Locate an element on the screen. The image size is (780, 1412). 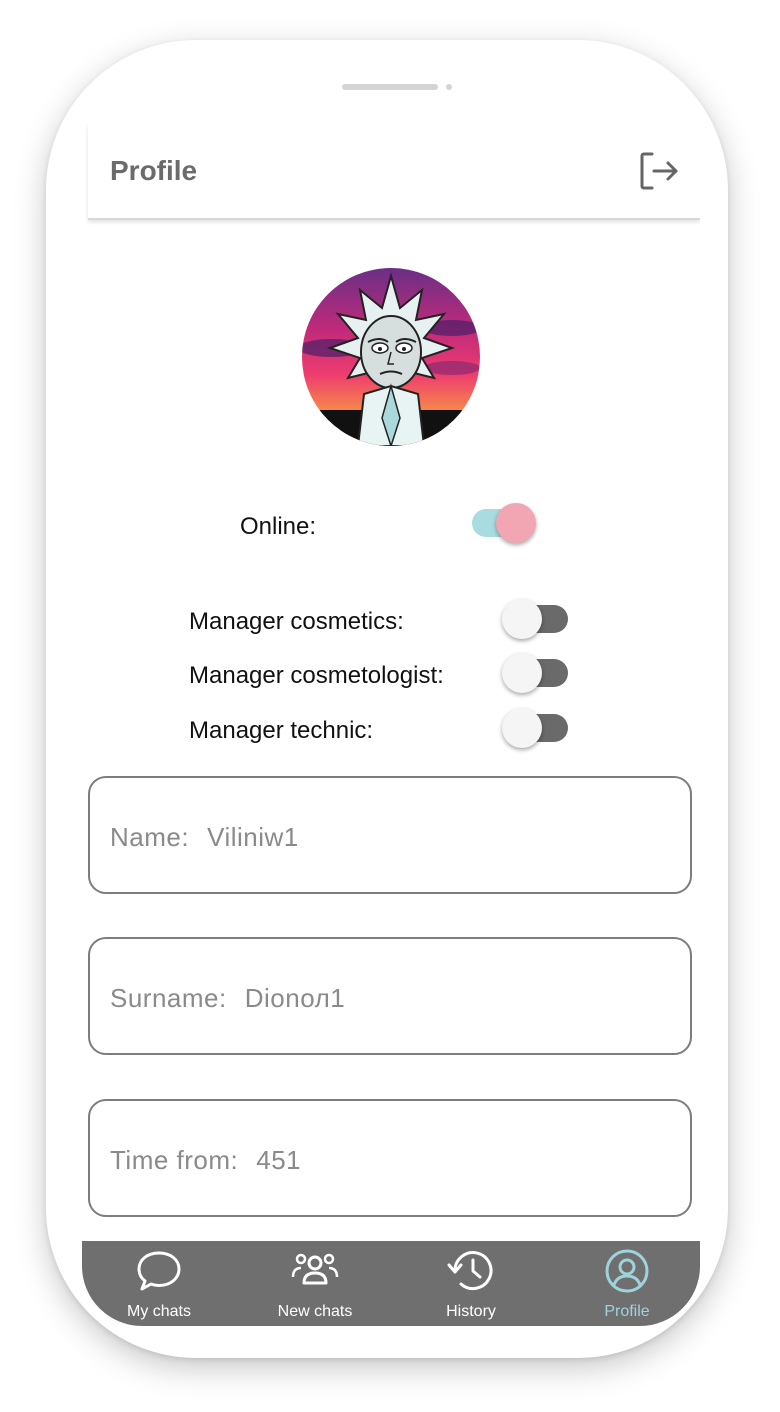
time-from-field-label: Time from: is located at coordinates (174, 1160).